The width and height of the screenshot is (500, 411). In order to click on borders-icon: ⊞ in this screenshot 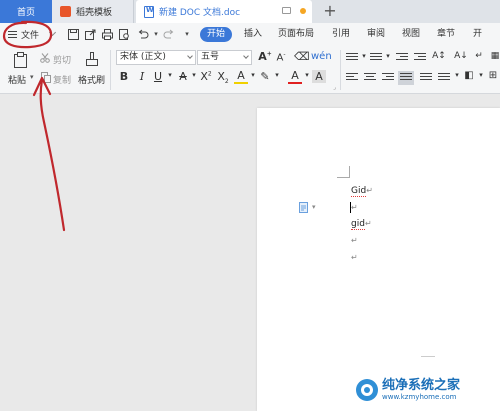, I will do `click(493, 75)`.